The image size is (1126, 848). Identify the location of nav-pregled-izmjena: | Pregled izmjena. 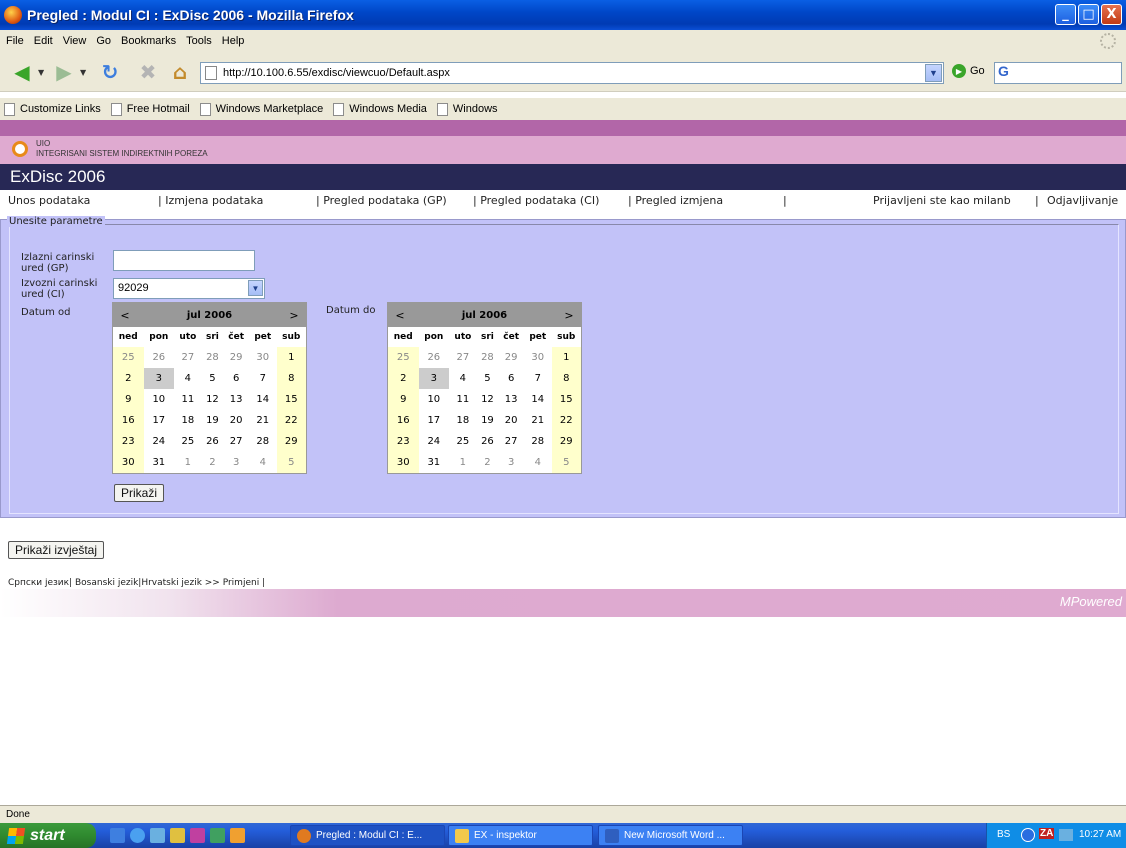
(675, 200).